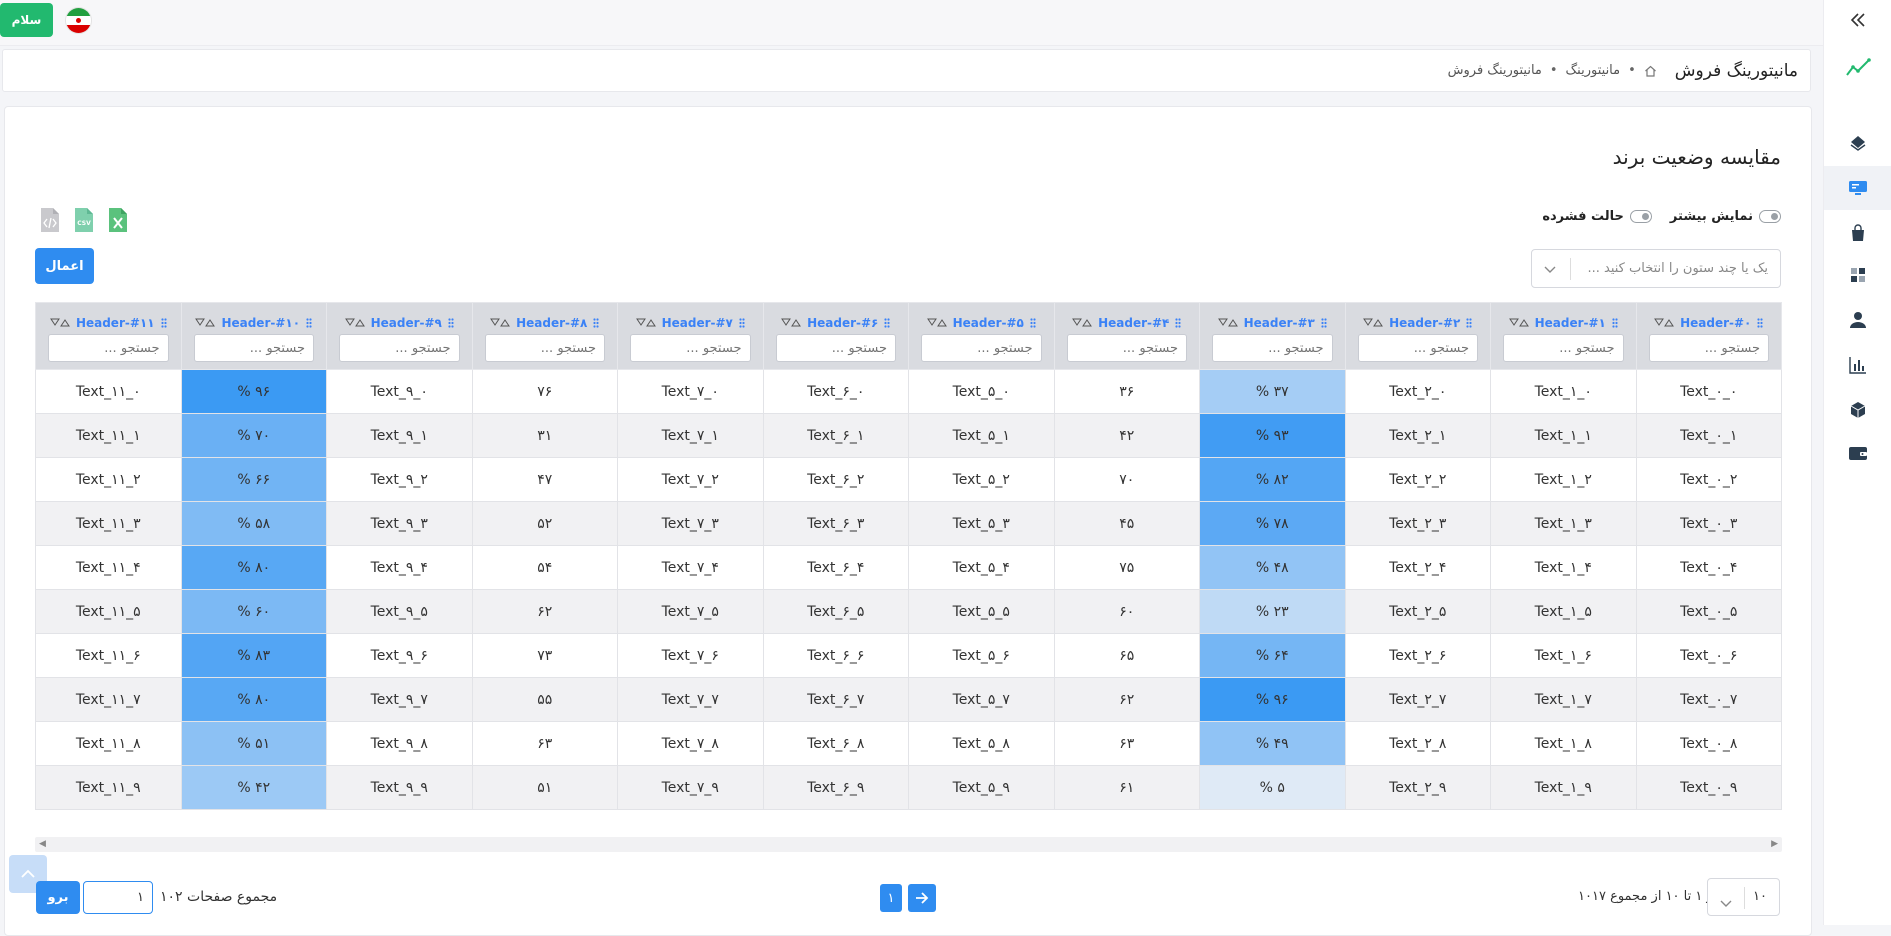  What do you see at coordinates (1495, 70) in the screenshot?
I see `breadcrumb-item: مانیتورینگ فروش` at bounding box center [1495, 70].